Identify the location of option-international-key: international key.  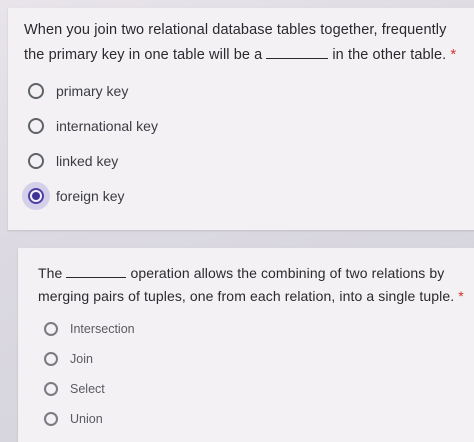
(93, 126).